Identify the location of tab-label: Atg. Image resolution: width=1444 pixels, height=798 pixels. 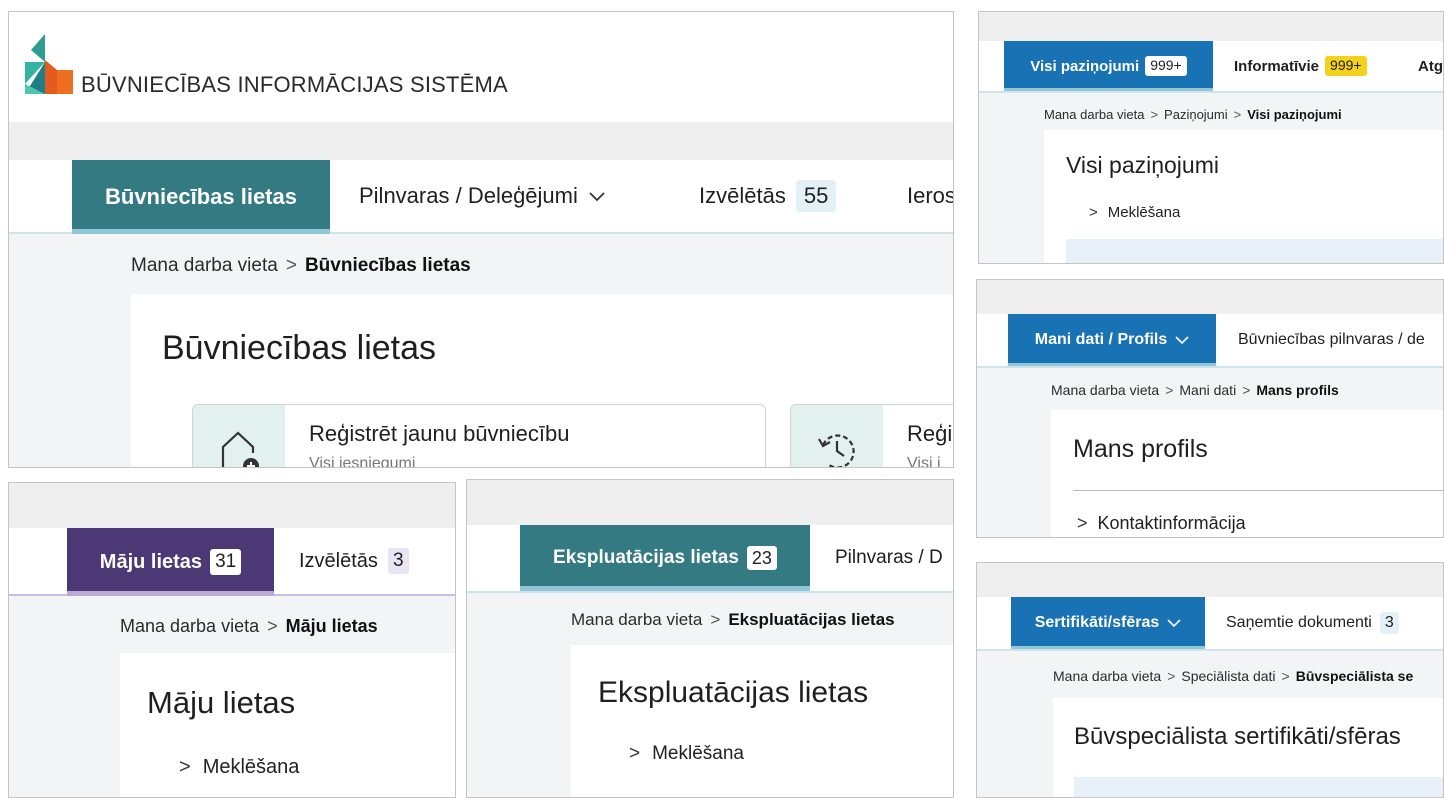
(1430, 66).